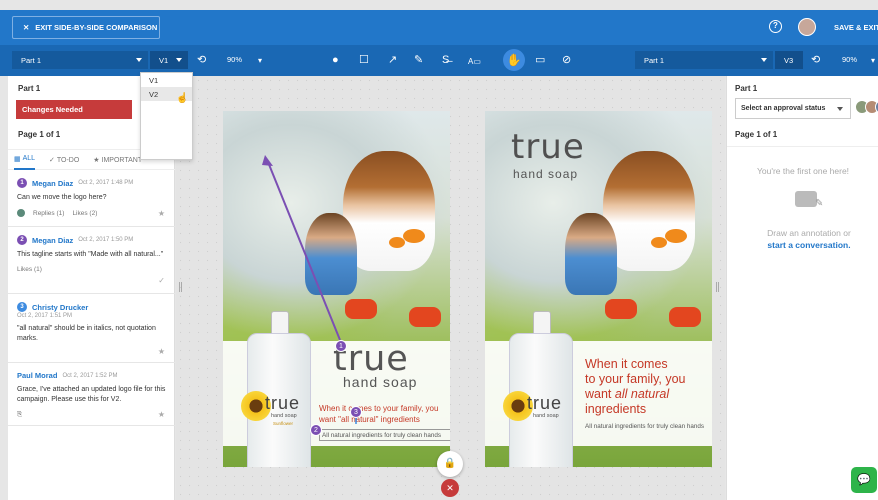  What do you see at coordinates (809, 245) in the screenshot?
I see `start-conversation-link: start a conversation.` at bounding box center [809, 245].